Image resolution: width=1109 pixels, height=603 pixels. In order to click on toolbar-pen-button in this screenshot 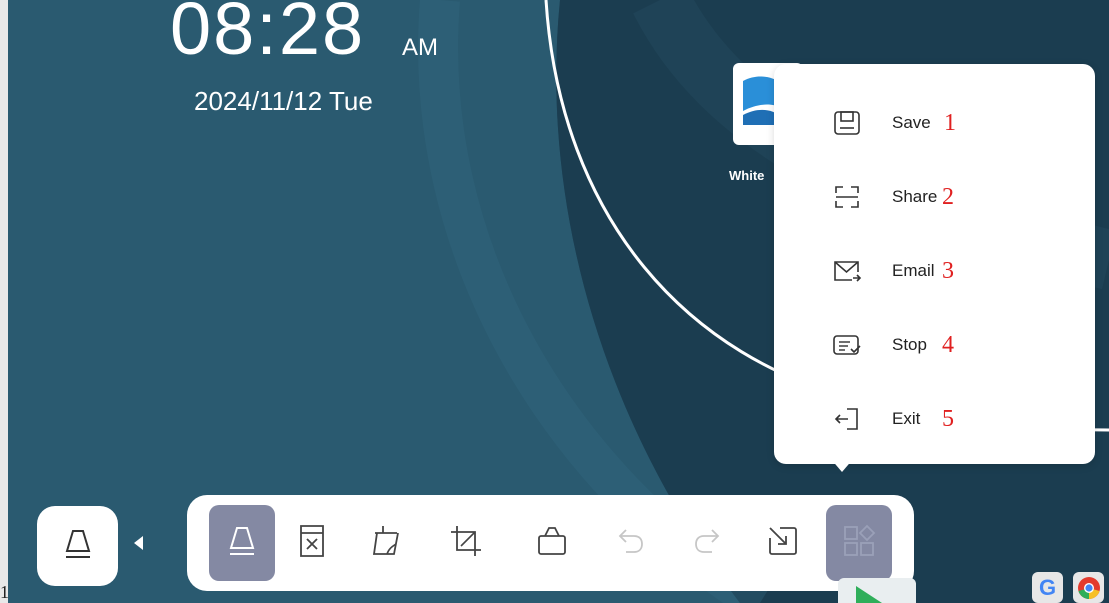, I will do `click(242, 543)`.